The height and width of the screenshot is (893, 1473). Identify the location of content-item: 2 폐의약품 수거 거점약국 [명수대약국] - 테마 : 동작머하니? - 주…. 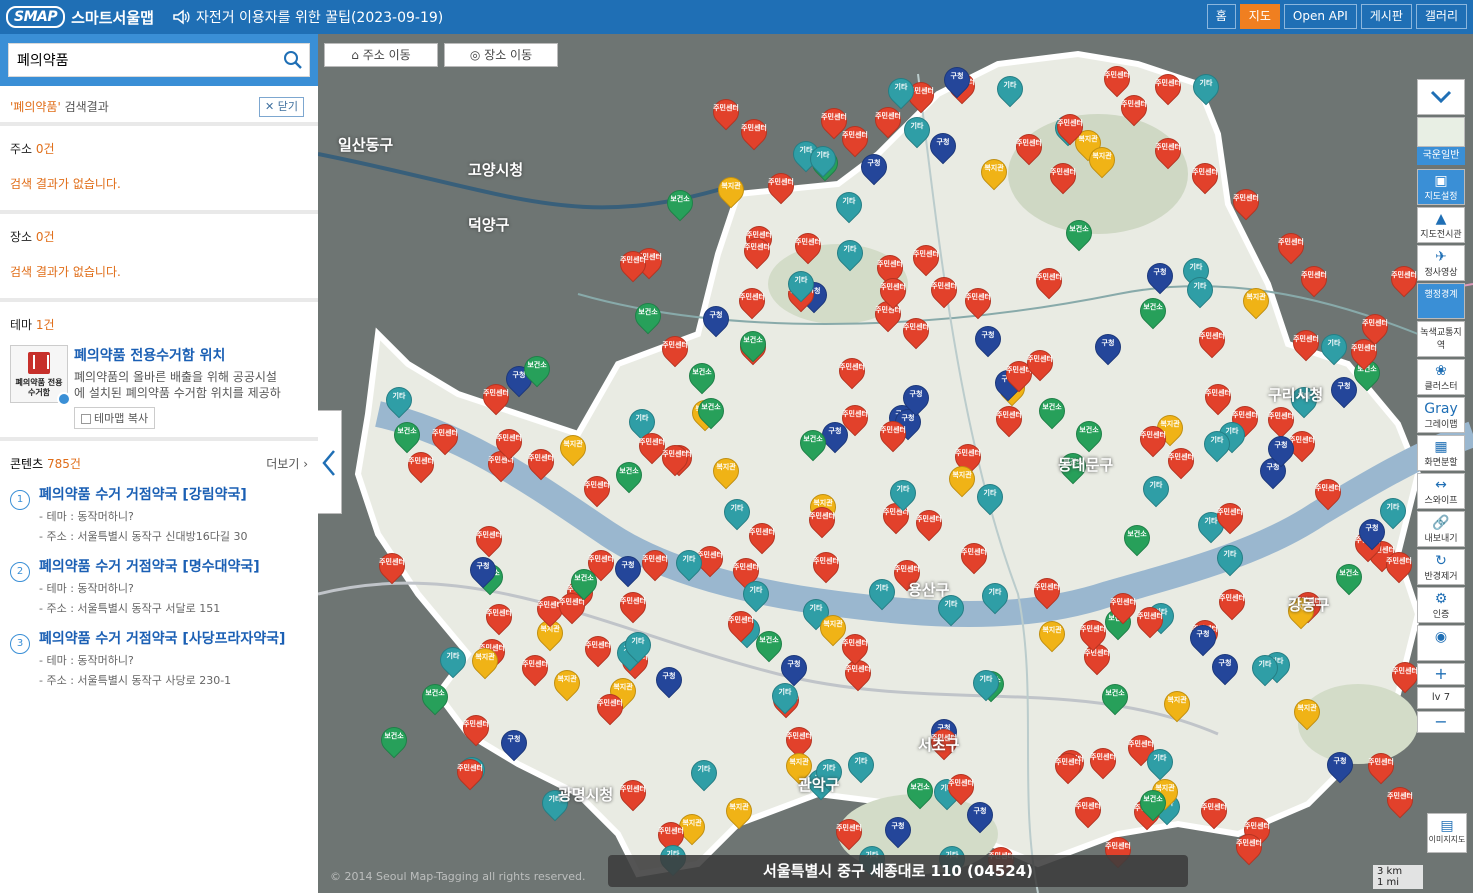
(159, 586).